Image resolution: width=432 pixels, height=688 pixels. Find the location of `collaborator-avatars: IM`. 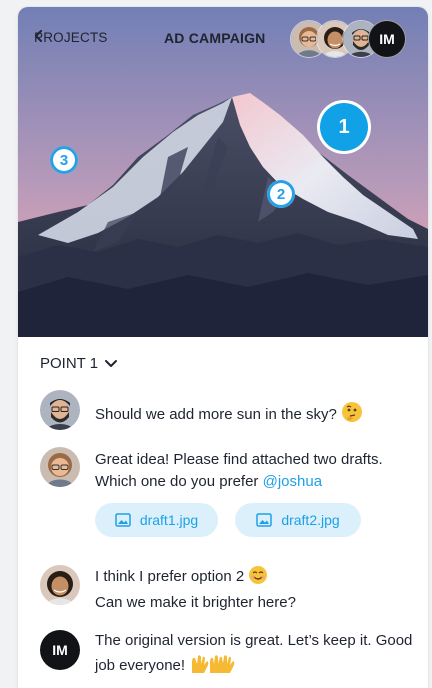

collaborator-avatars: IM is located at coordinates (355, 39).